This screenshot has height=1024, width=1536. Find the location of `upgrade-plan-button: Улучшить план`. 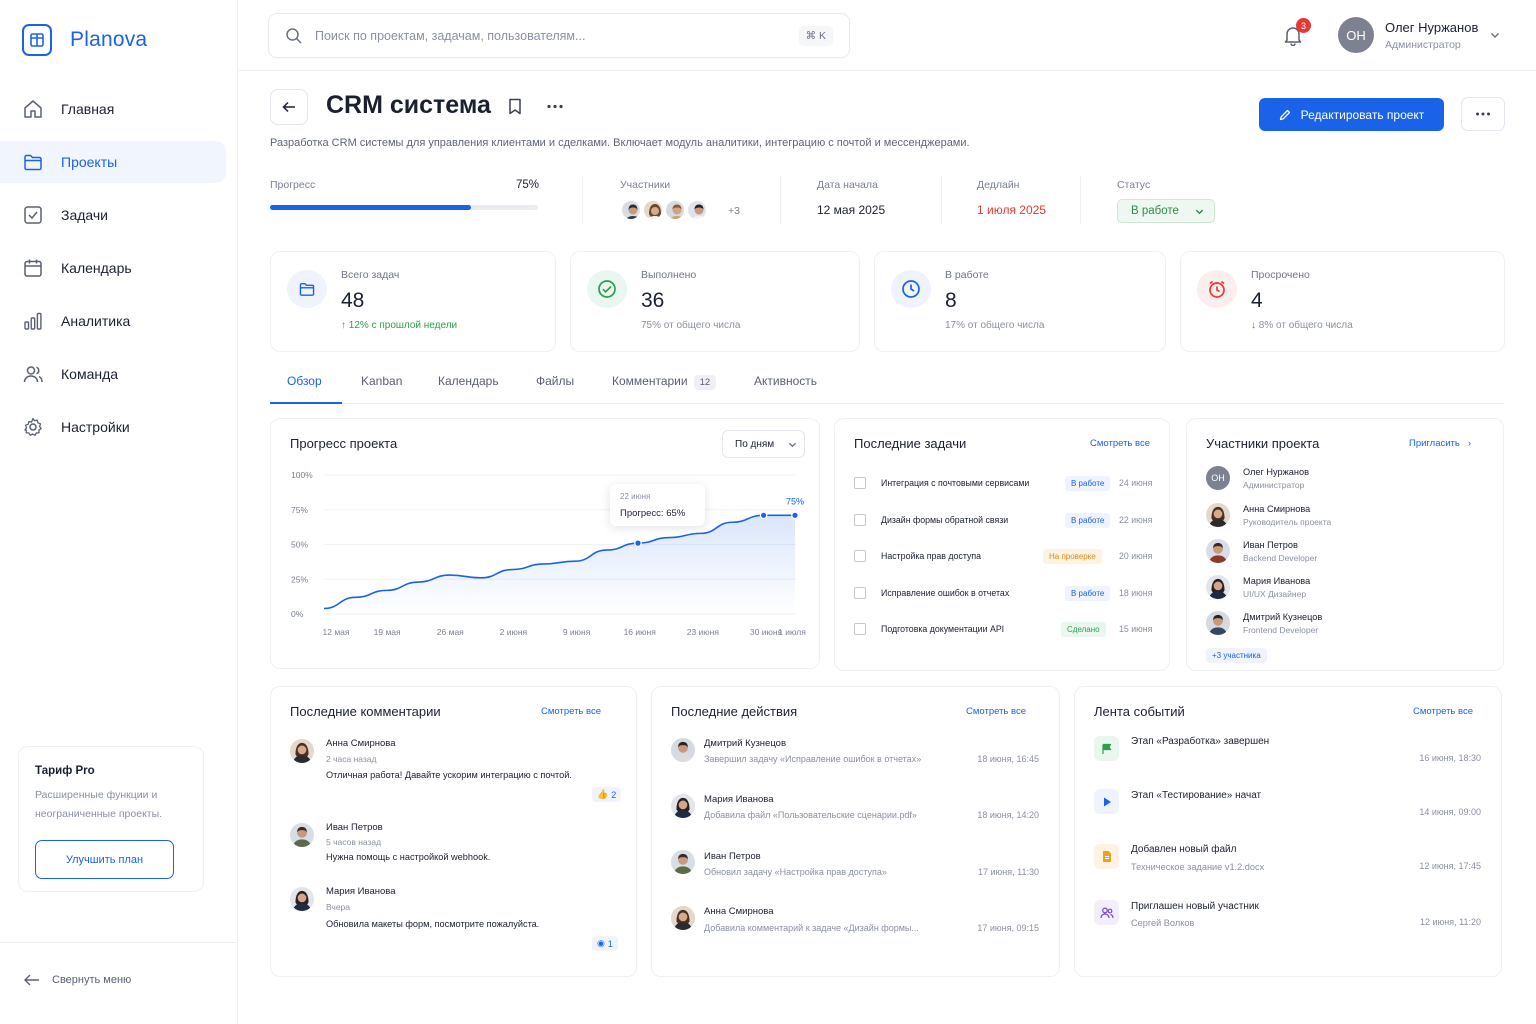

upgrade-plan-button: Улучшить план is located at coordinates (104, 859).